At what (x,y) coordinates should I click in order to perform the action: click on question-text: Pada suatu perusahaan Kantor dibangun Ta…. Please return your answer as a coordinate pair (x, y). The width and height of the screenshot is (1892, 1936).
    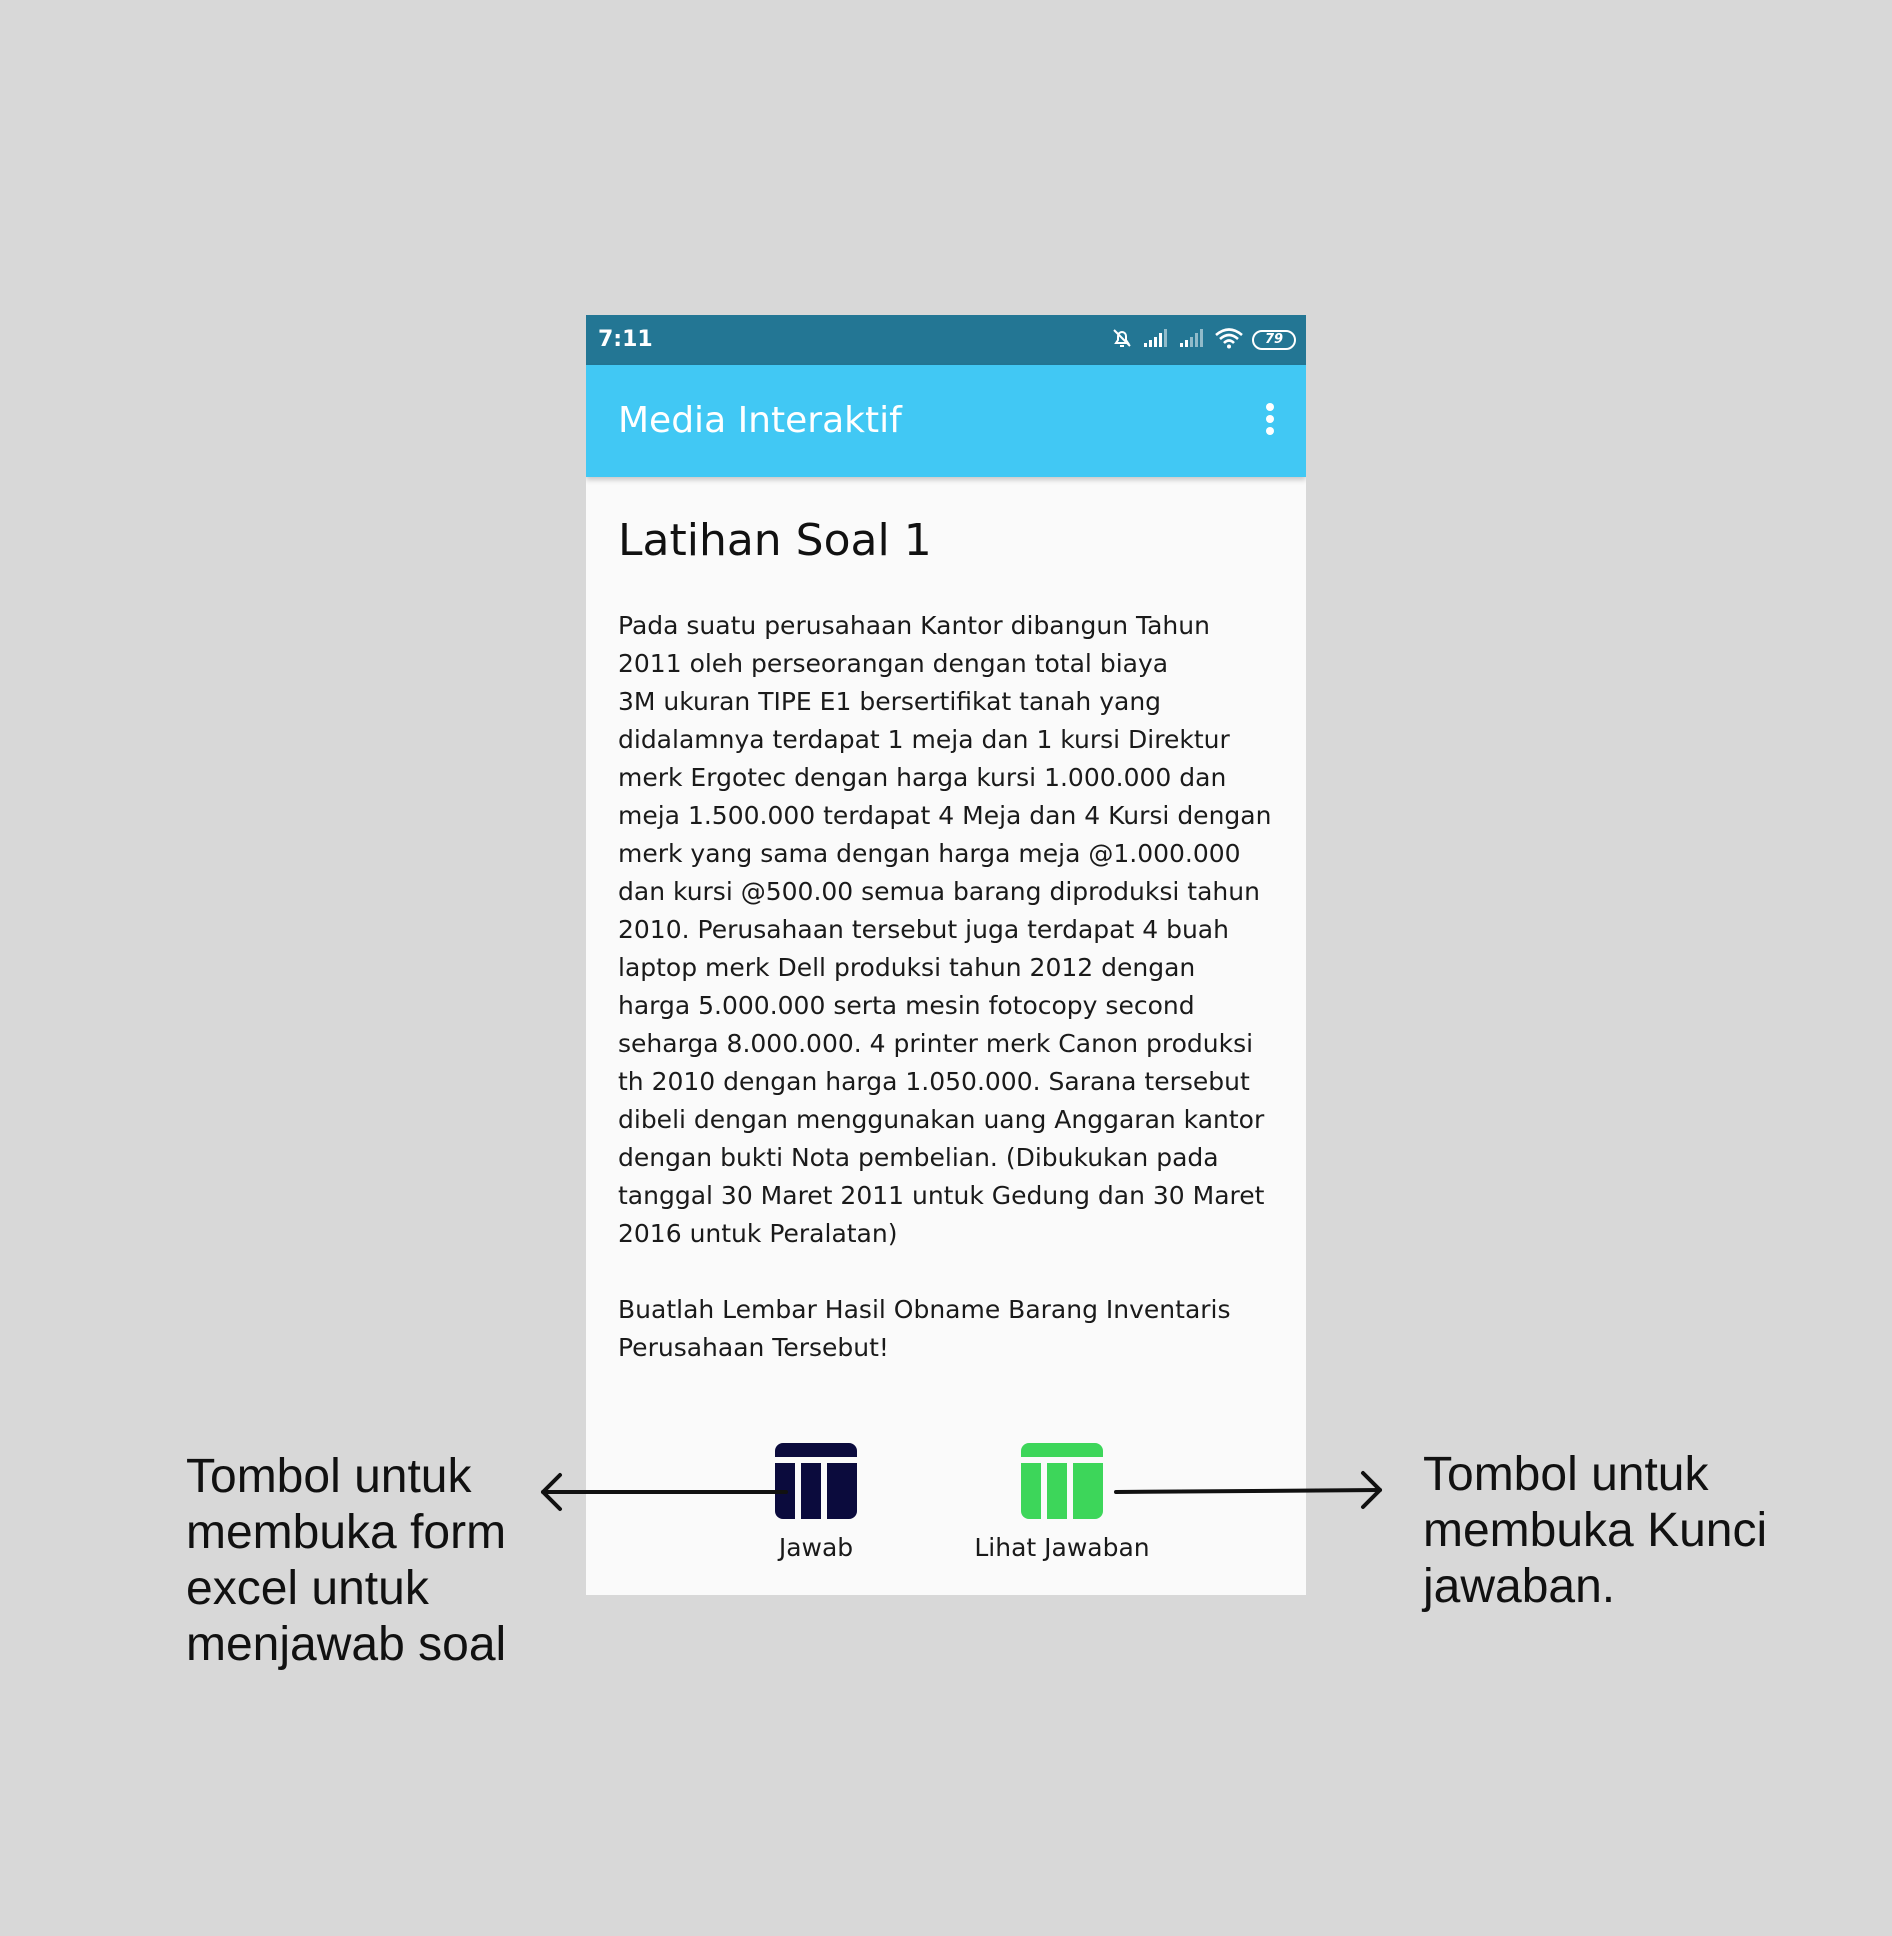
    Looking at the image, I should click on (945, 929).